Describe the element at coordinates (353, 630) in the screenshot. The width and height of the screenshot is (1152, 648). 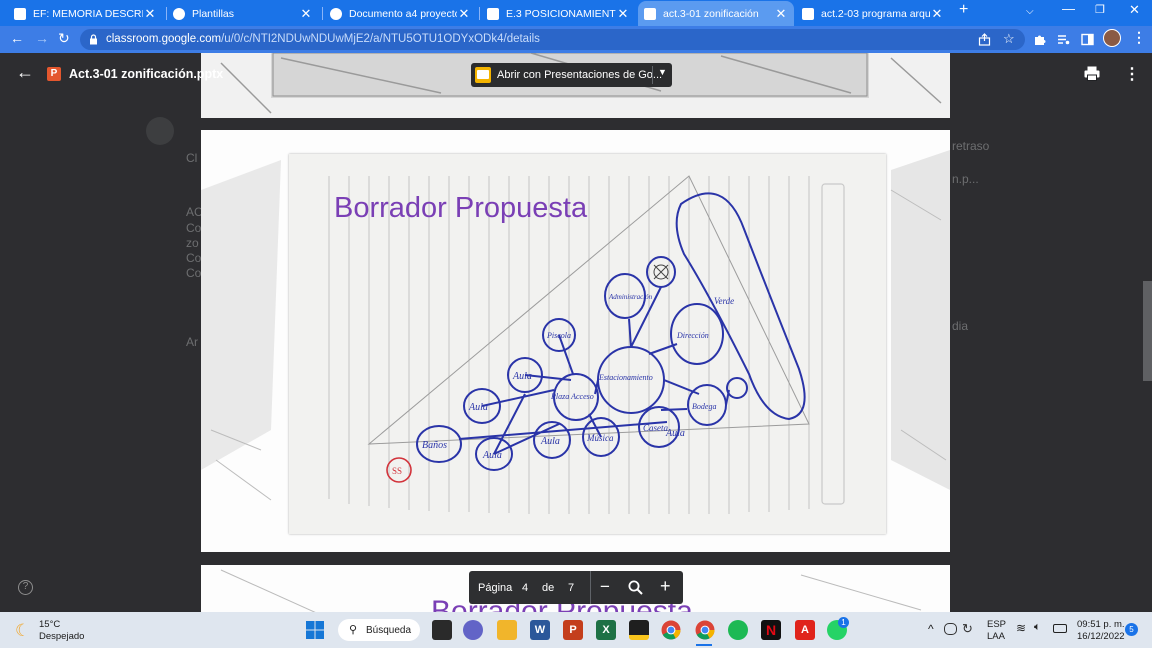
I see `search-icon: ⚲` at that location.